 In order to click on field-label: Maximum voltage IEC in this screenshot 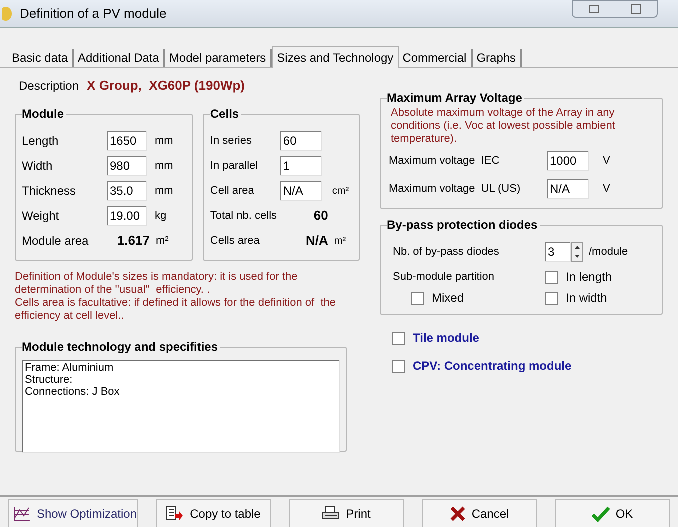, I will do `click(445, 161)`.